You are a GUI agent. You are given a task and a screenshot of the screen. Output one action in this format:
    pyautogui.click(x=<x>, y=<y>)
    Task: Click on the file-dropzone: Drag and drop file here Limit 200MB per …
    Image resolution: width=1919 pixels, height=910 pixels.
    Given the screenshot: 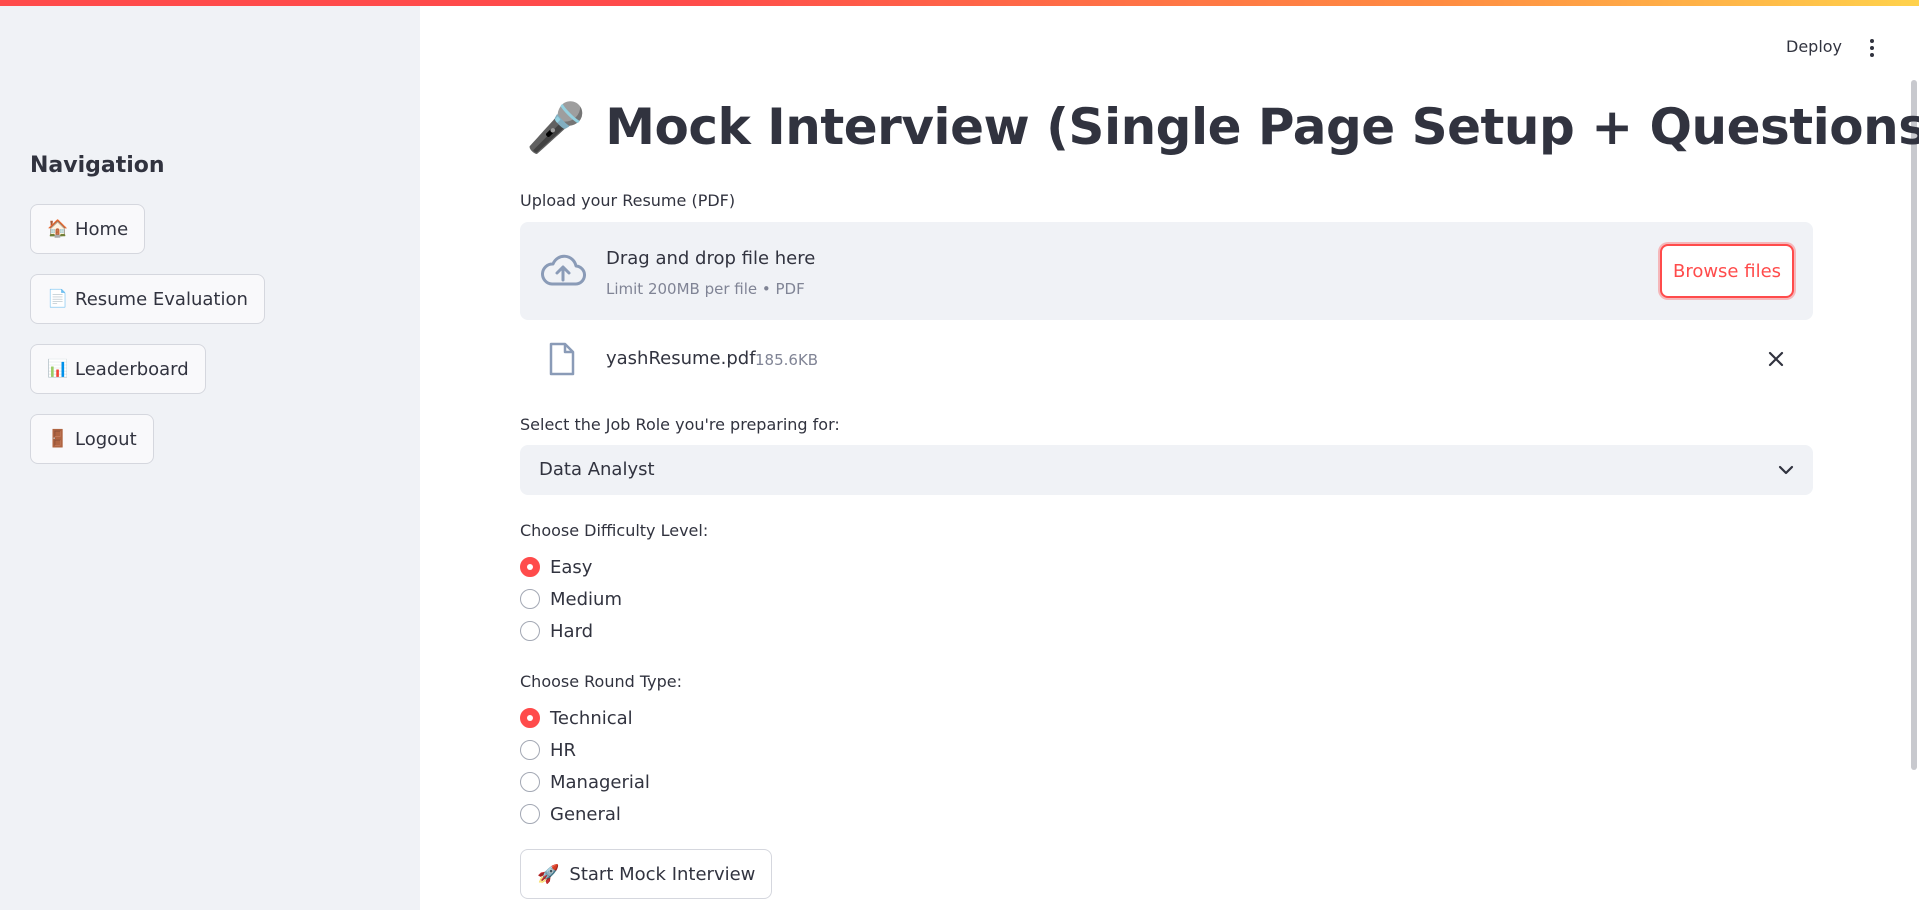 What is the action you would take?
    pyautogui.click(x=1166, y=271)
    